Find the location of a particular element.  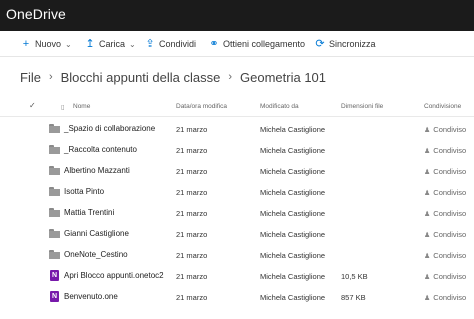

sync-button: ⟳ Sincronizza is located at coordinates (344, 44).